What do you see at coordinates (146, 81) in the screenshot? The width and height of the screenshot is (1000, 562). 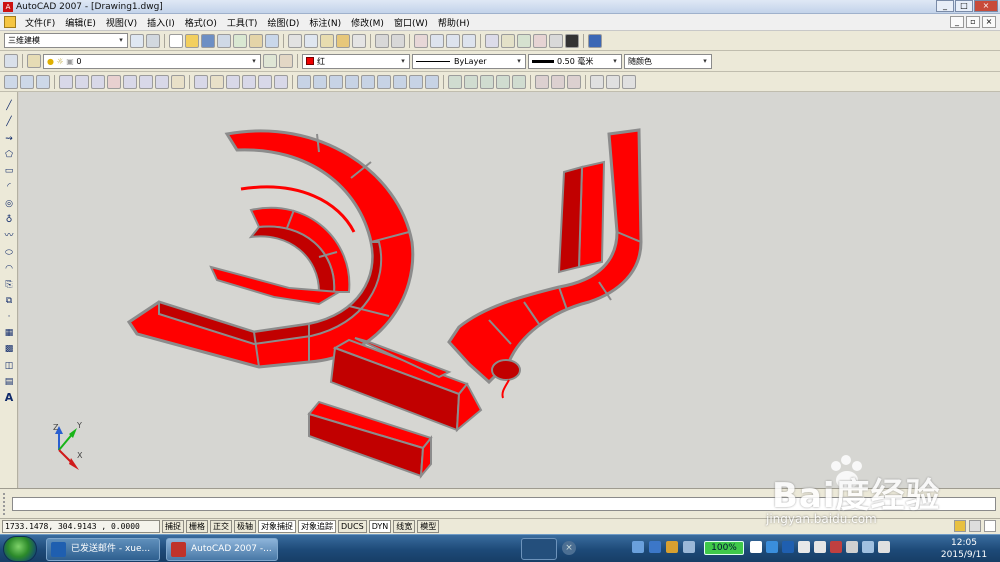 I see `taper-faces-icon` at bounding box center [146, 81].